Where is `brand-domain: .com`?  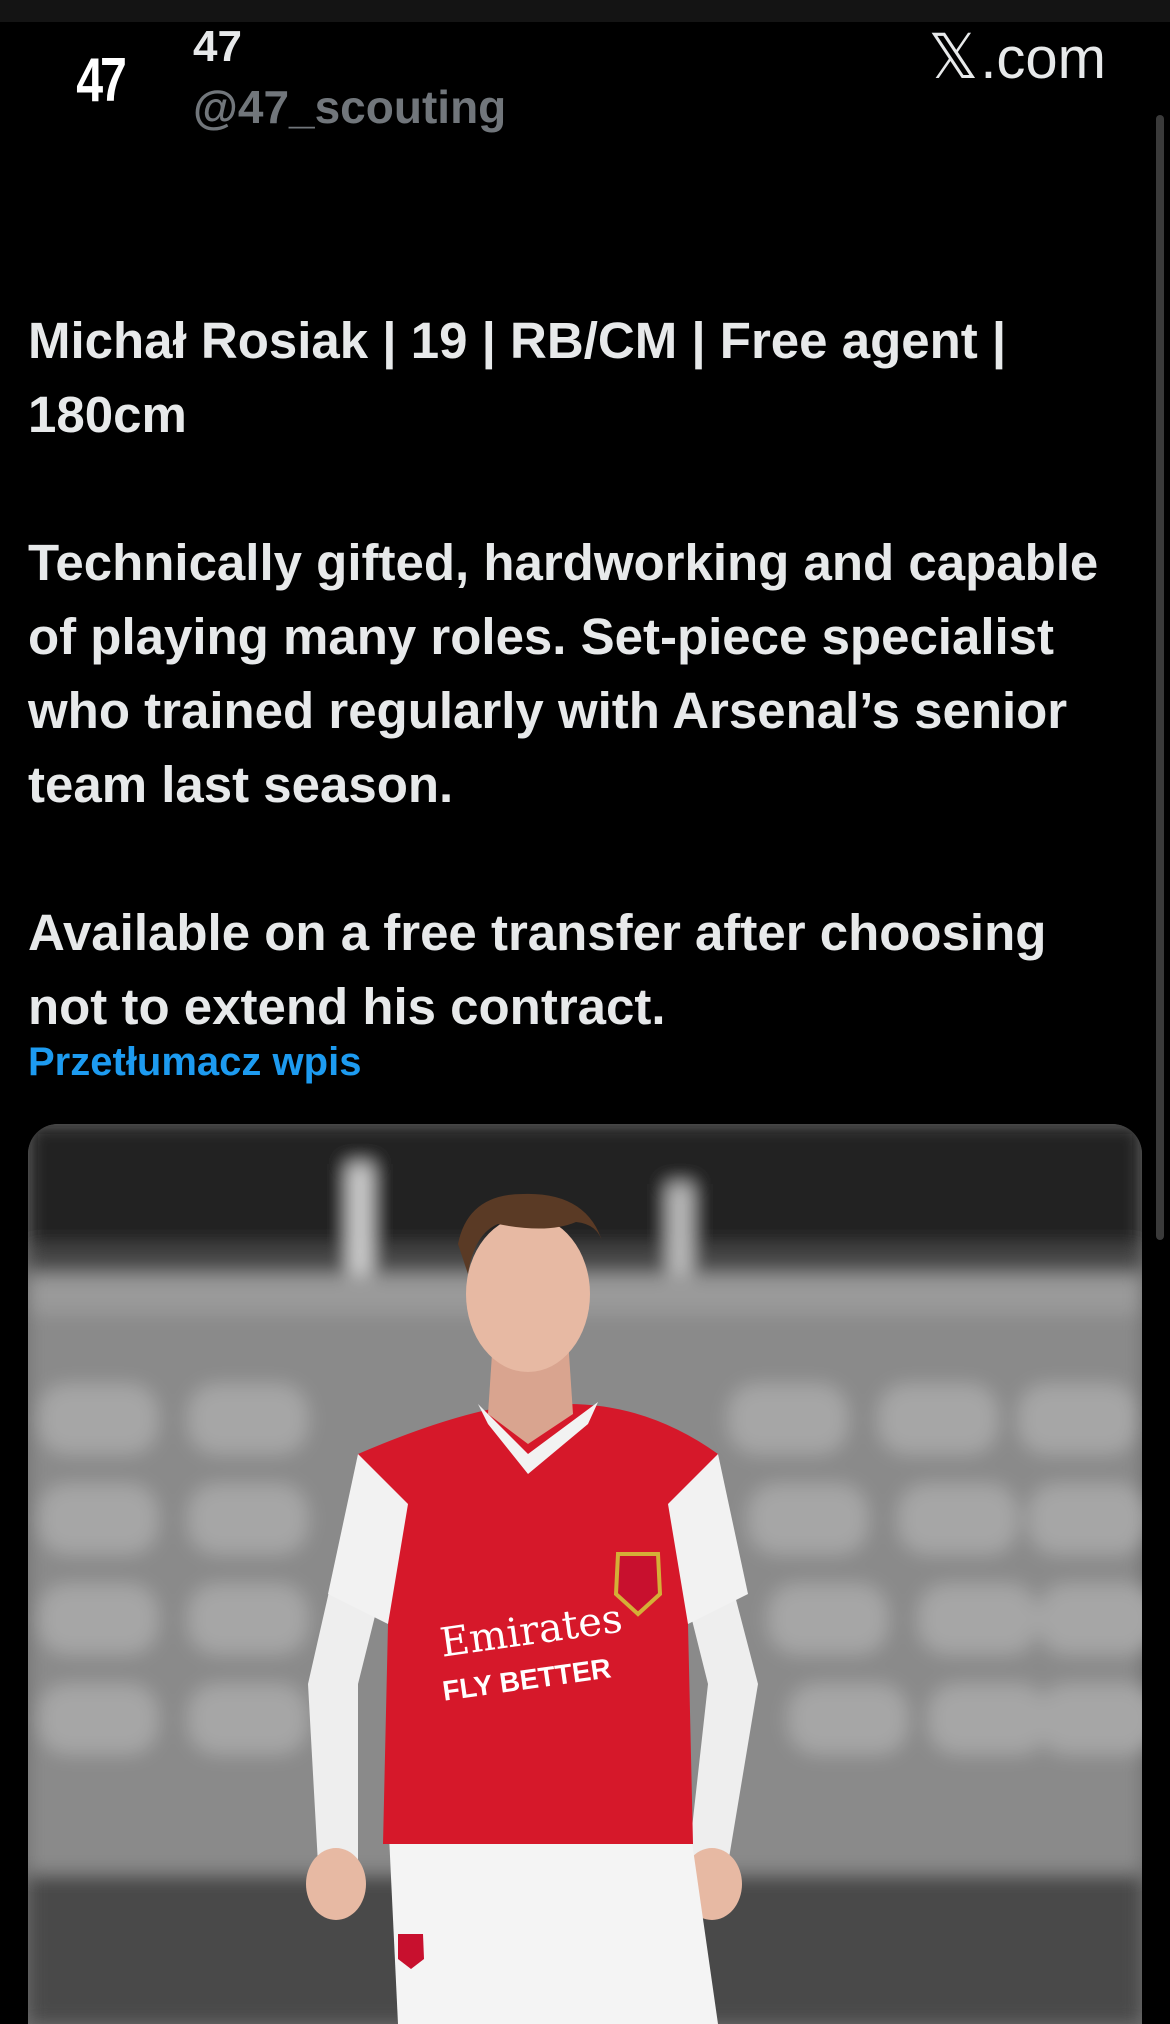 brand-domain: .com is located at coordinates (1043, 58).